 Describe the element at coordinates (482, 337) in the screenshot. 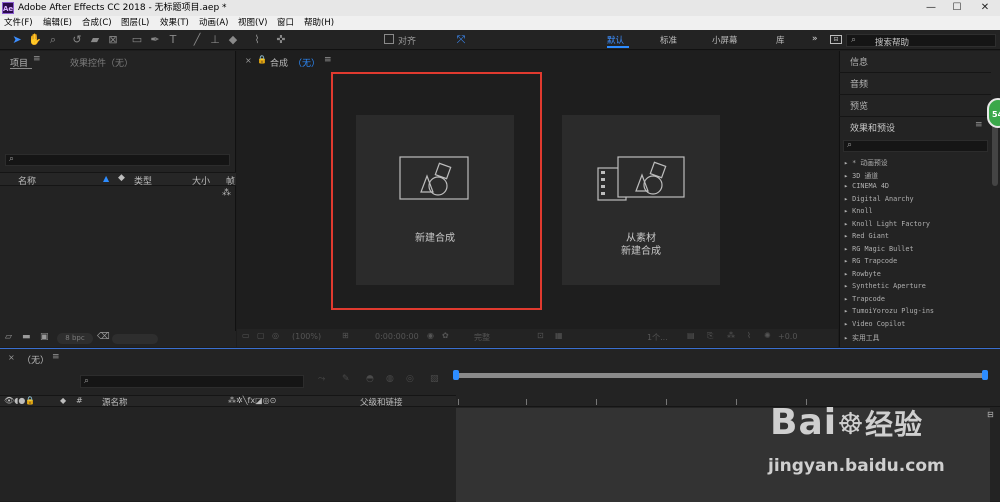

I see `resolution-dropdown: 完整` at that location.